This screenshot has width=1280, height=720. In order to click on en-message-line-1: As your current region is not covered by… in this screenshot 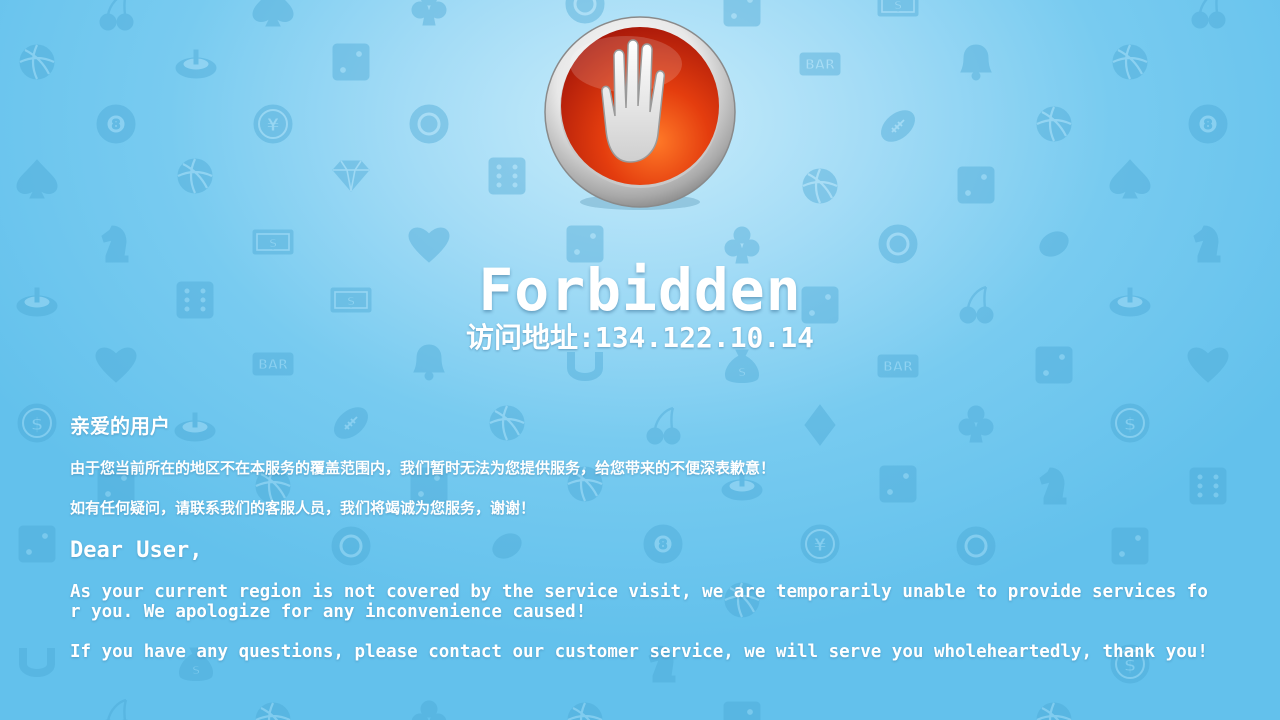, I will do `click(639, 602)`.